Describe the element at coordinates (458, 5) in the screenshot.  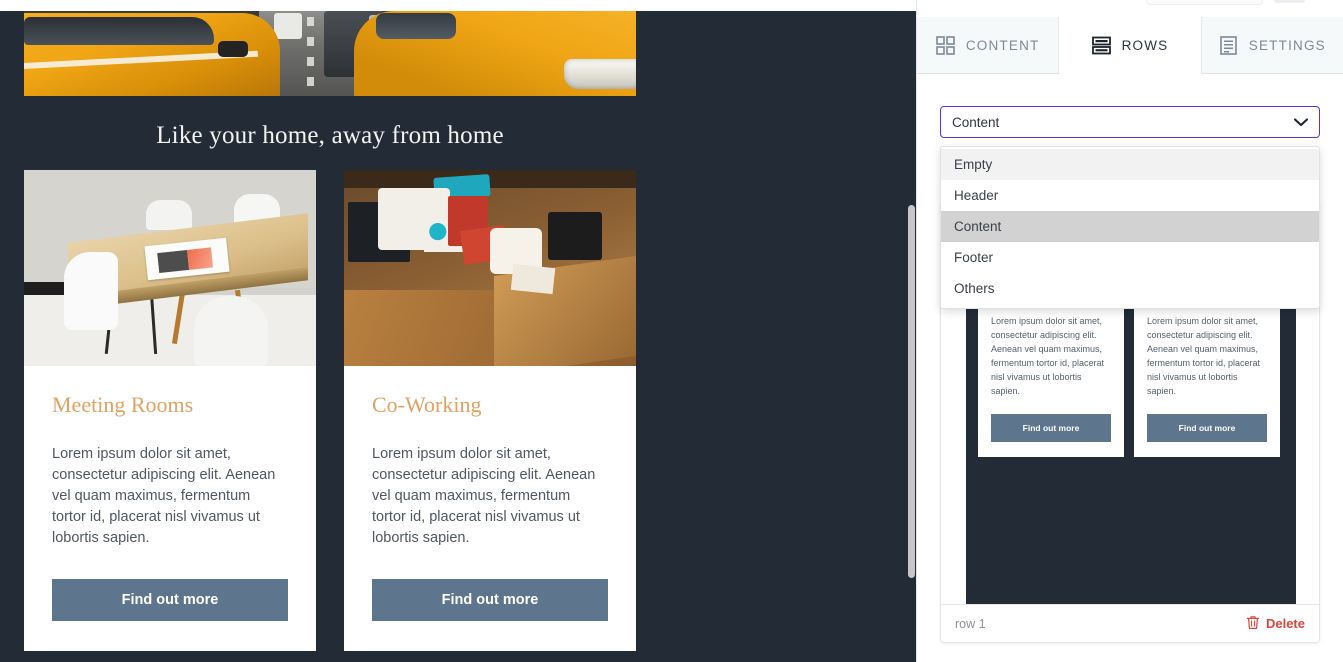
I see `canvas-top-gutter` at that location.